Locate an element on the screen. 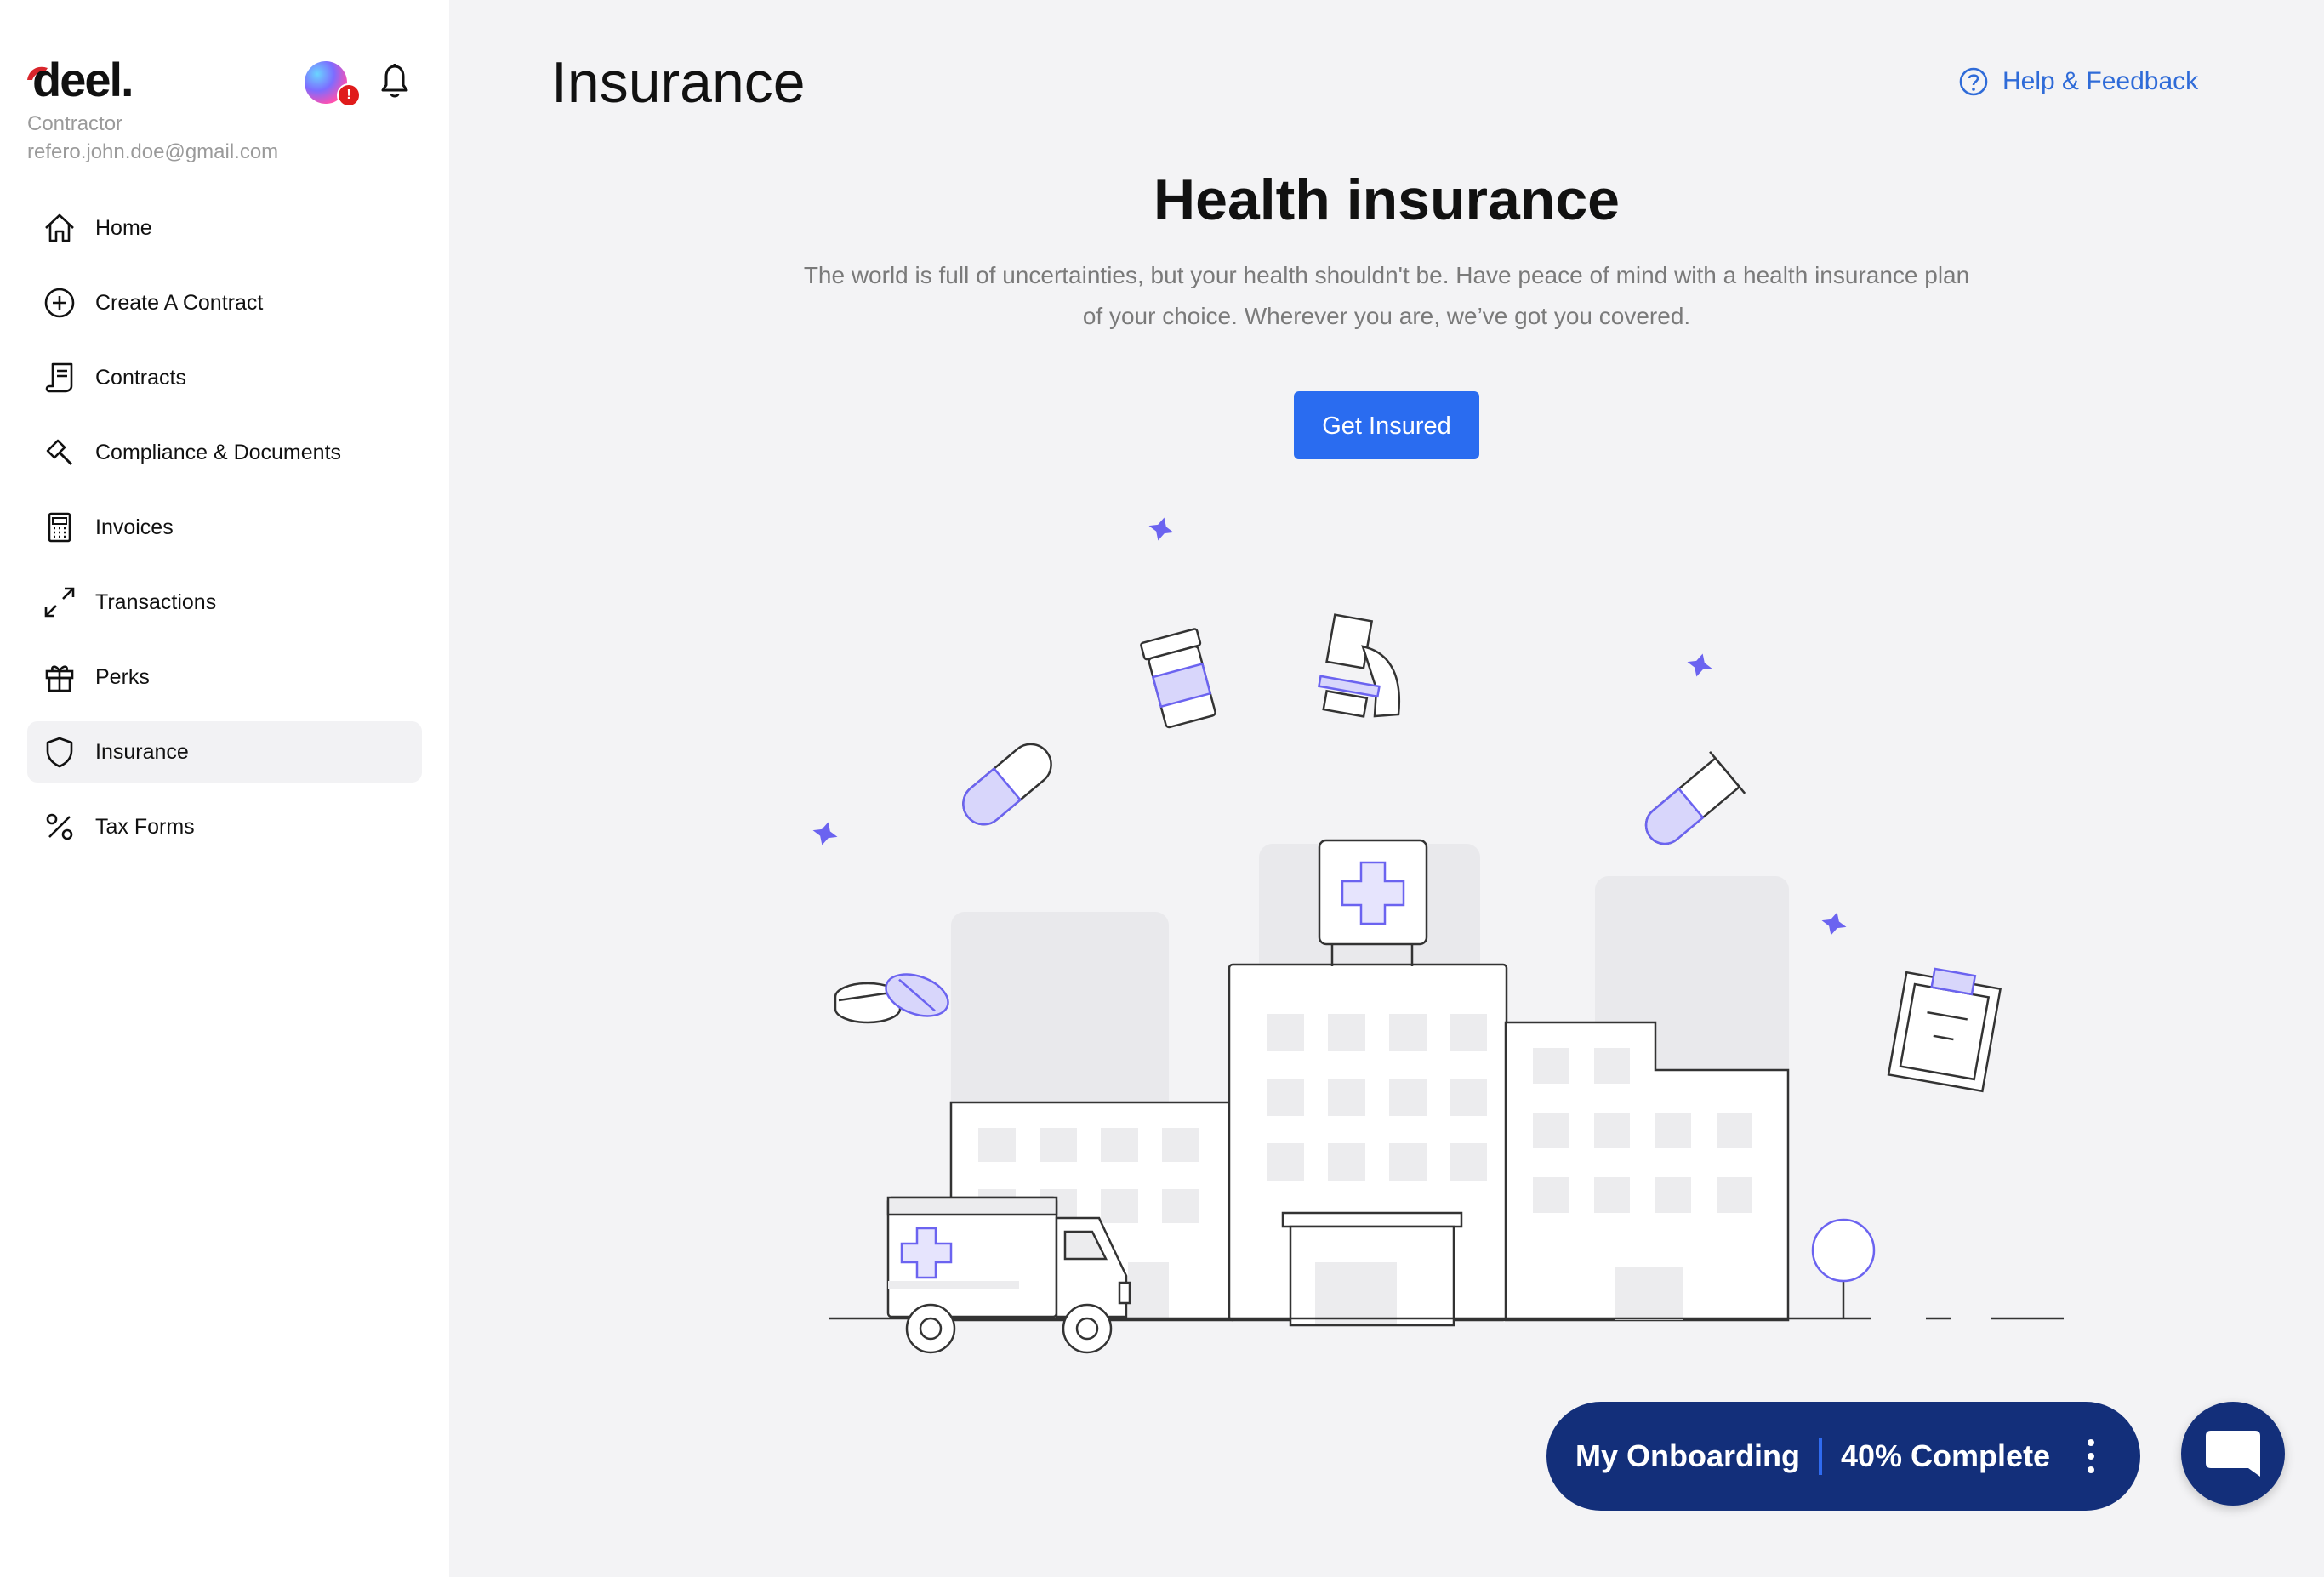 The height and width of the screenshot is (1577, 2324). help-feedback-link: Help & Feedback is located at coordinates (2078, 81).